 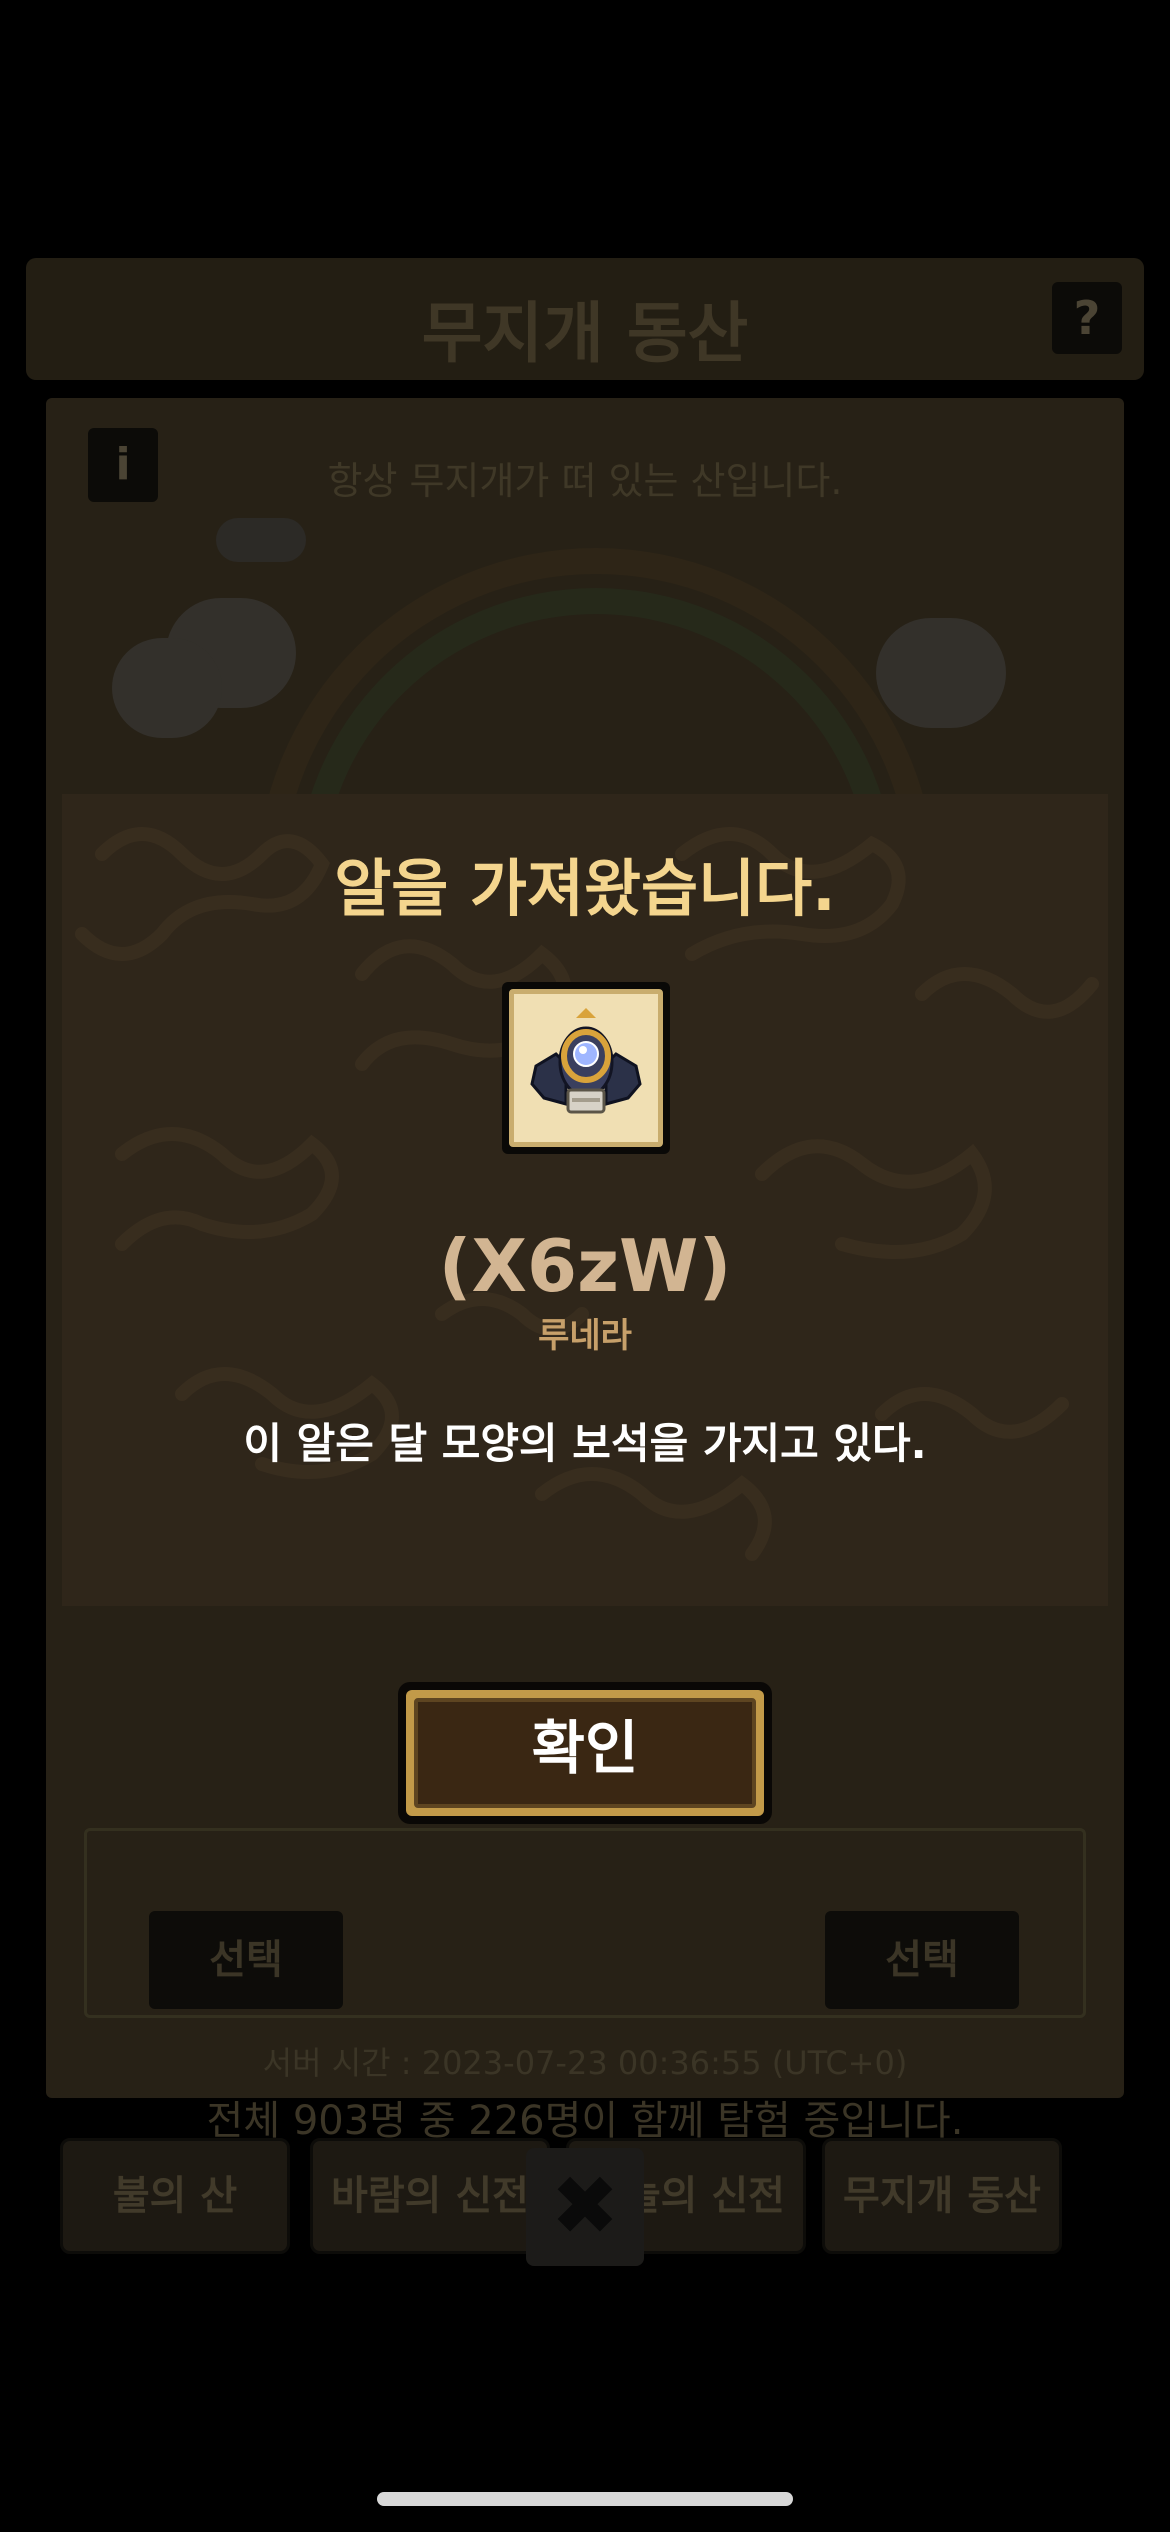 I want to click on tab-rainbow-hill: 무지개 동산, so click(x=942, y=2196).